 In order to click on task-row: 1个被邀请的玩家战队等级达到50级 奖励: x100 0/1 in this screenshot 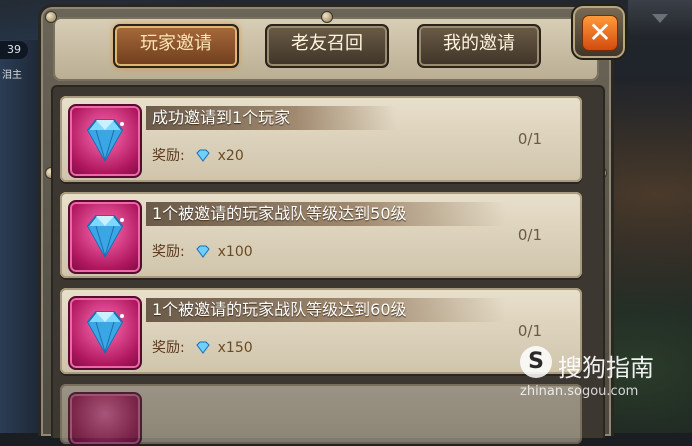, I will do `click(321, 235)`.